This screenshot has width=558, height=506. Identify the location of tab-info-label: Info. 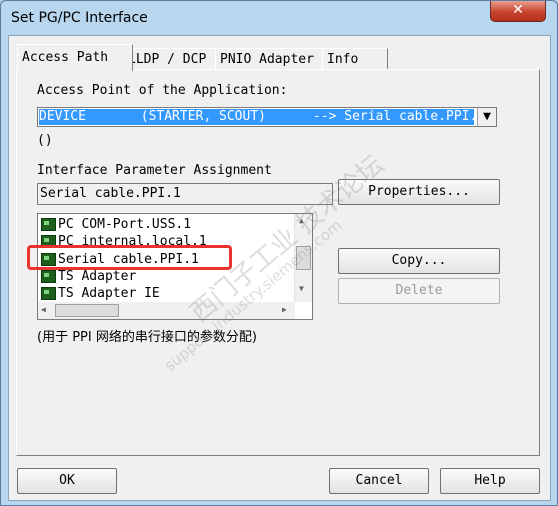
(343, 59).